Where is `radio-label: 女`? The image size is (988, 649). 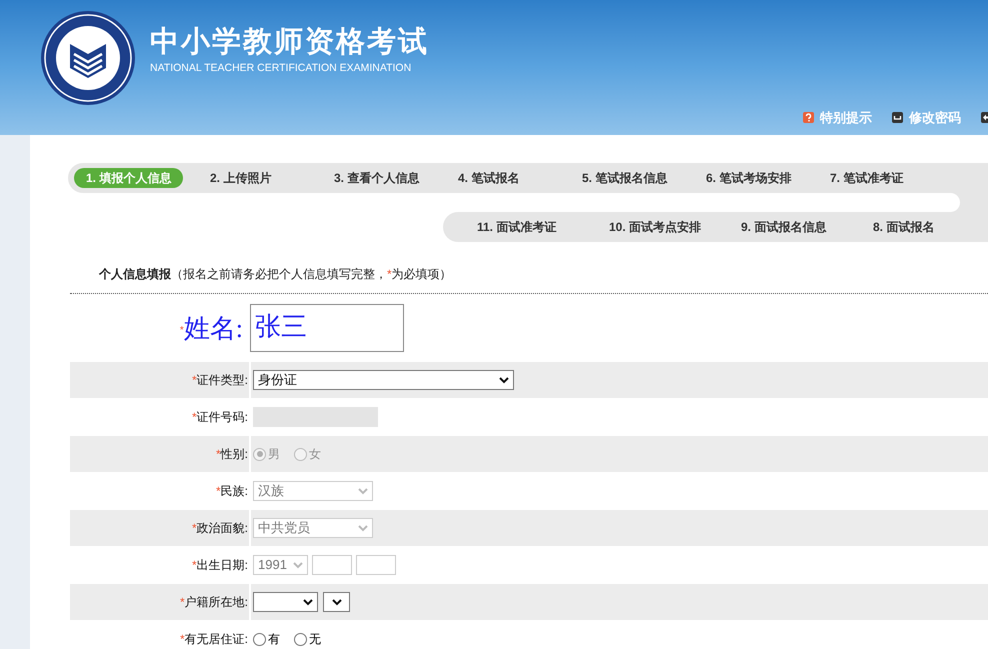
radio-label: 女 is located at coordinates (315, 454).